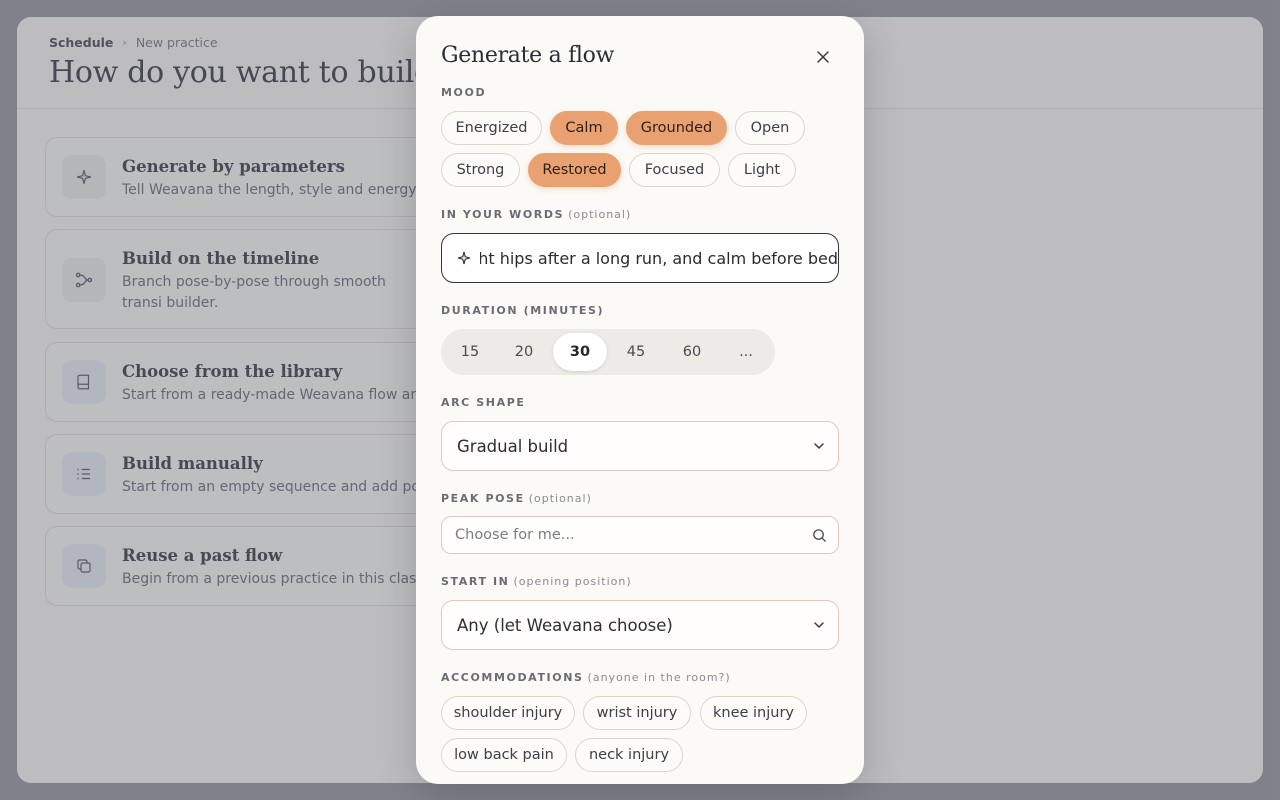 The image size is (1280, 800). I want to click on accommodation-shoulder-injury: shoulder injury, so click(508, 713).